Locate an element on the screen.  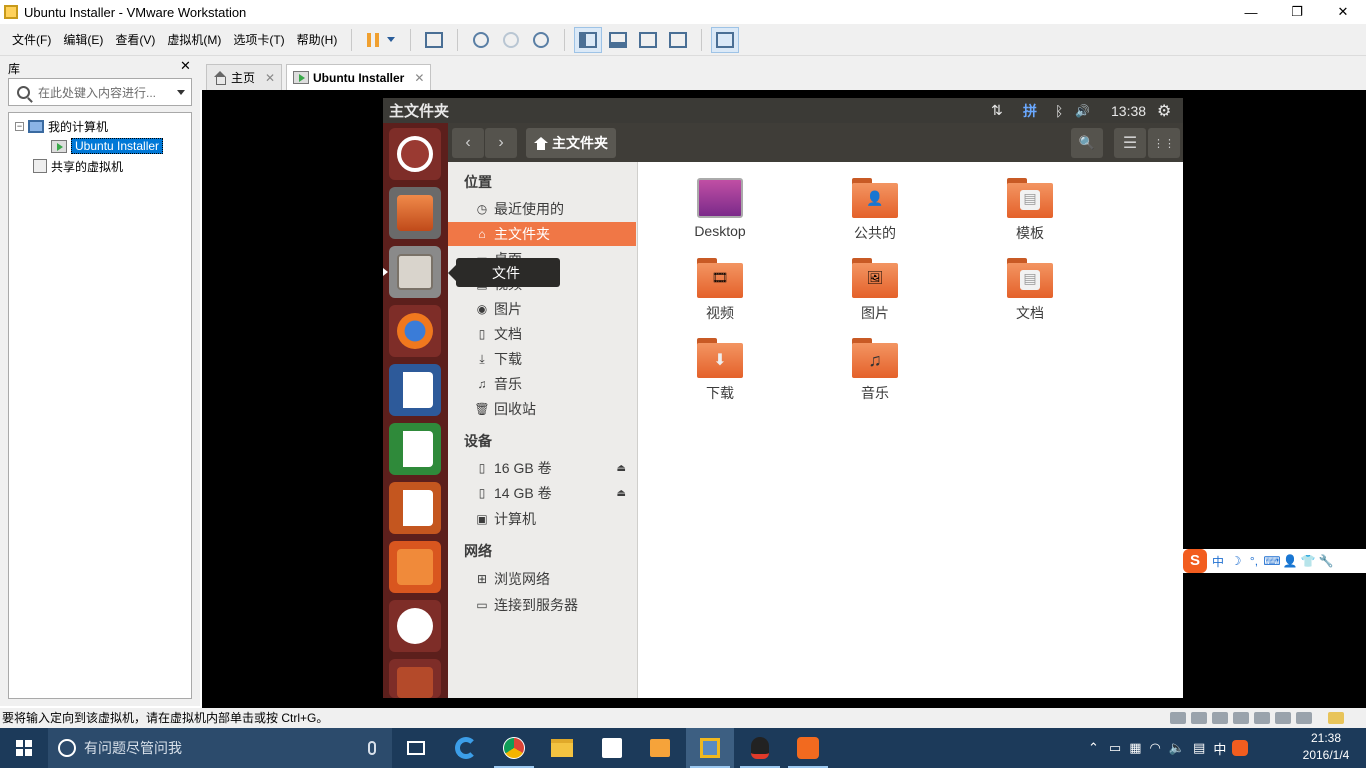
full-screen-button is located at coordinates (648, 40).